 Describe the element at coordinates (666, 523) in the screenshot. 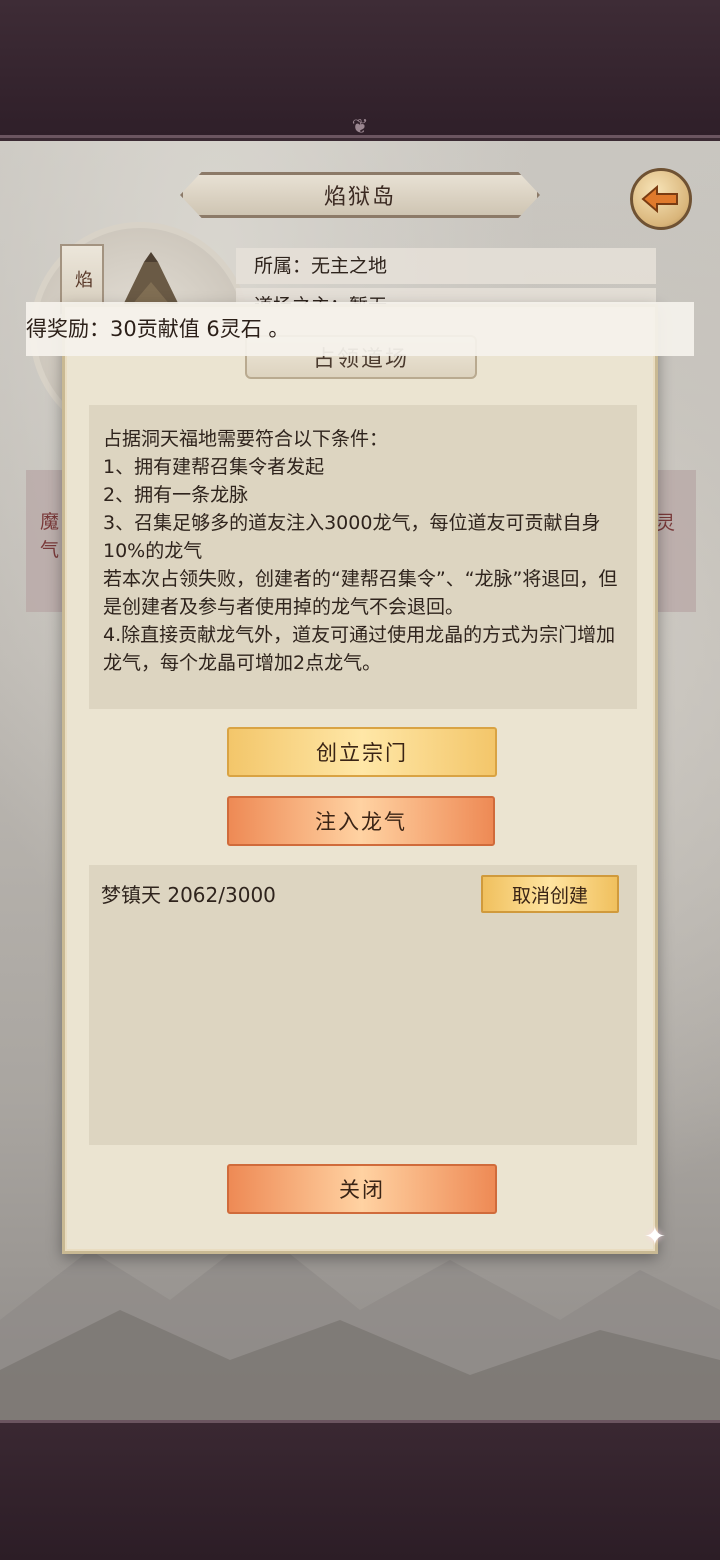

I see `side-right-text: 灵` at that location.